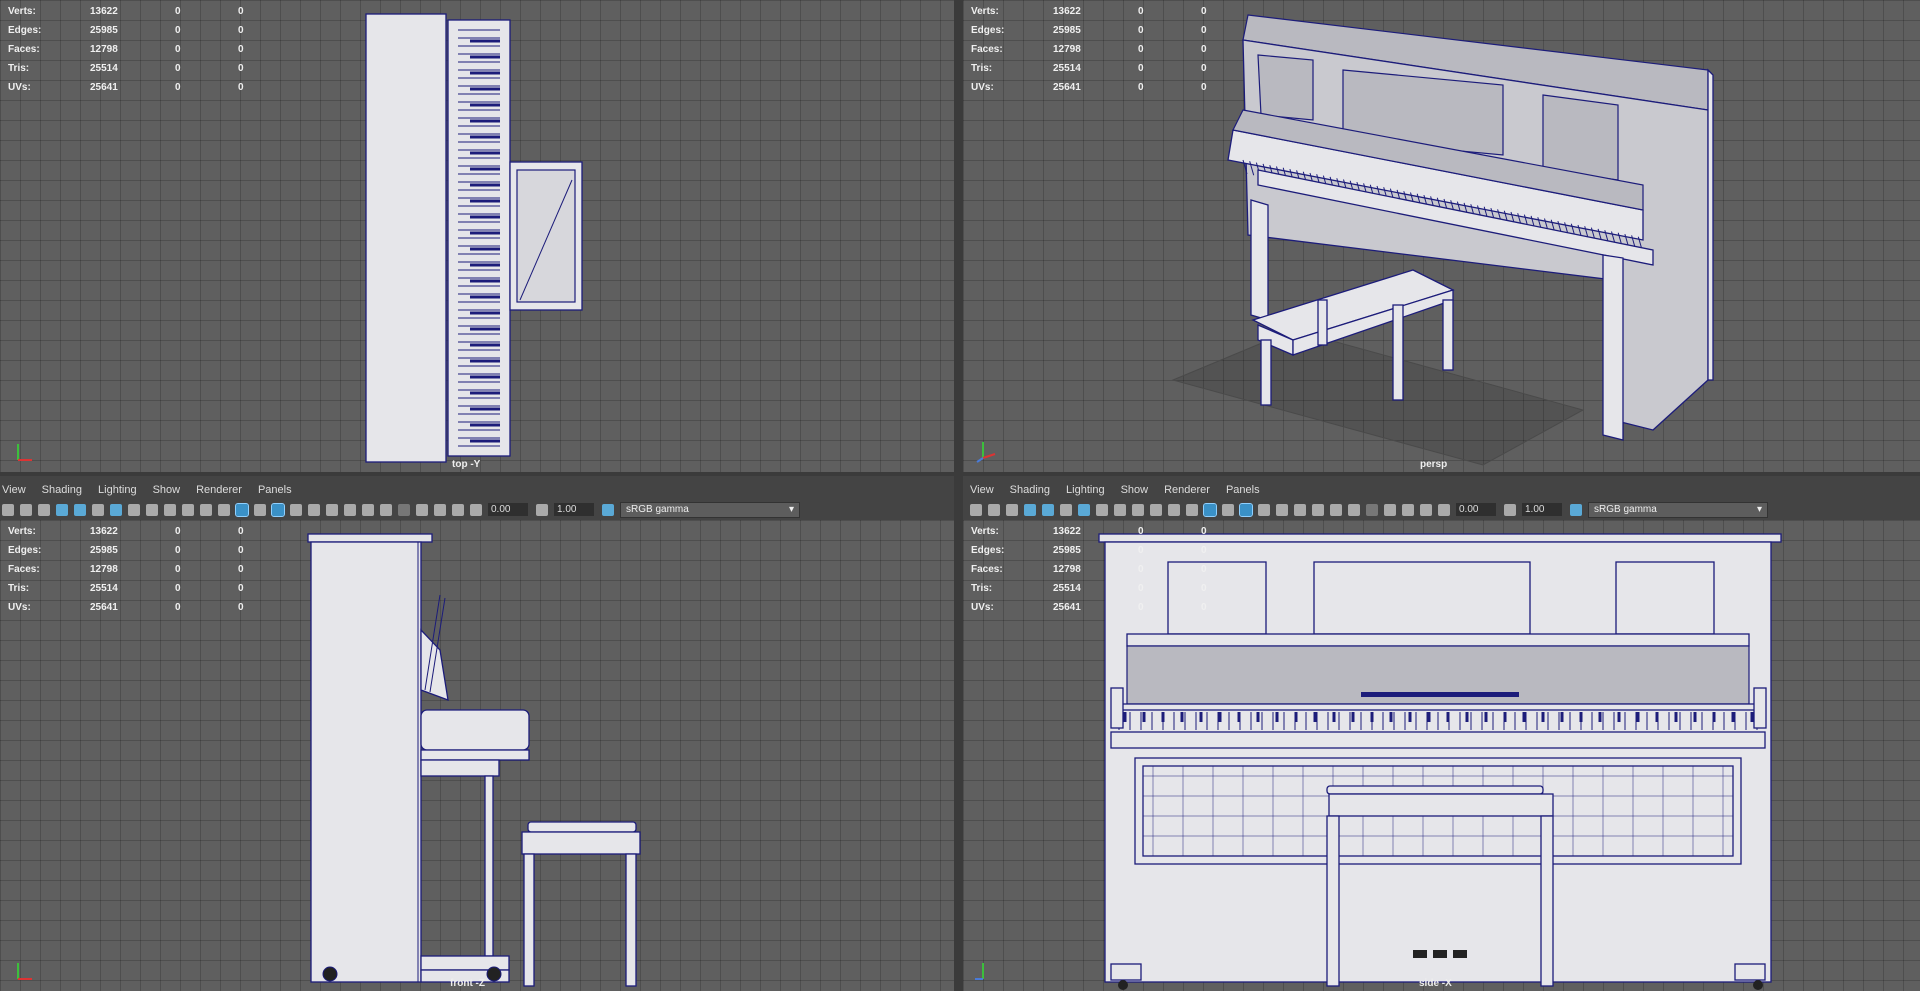 Image resolution: width=1920 pixels, height=991 pixels. What do you see at coordinates (958, 495) in the screenshot?
I see `viewport-divider-vertical` at bounding box center [958, 495].